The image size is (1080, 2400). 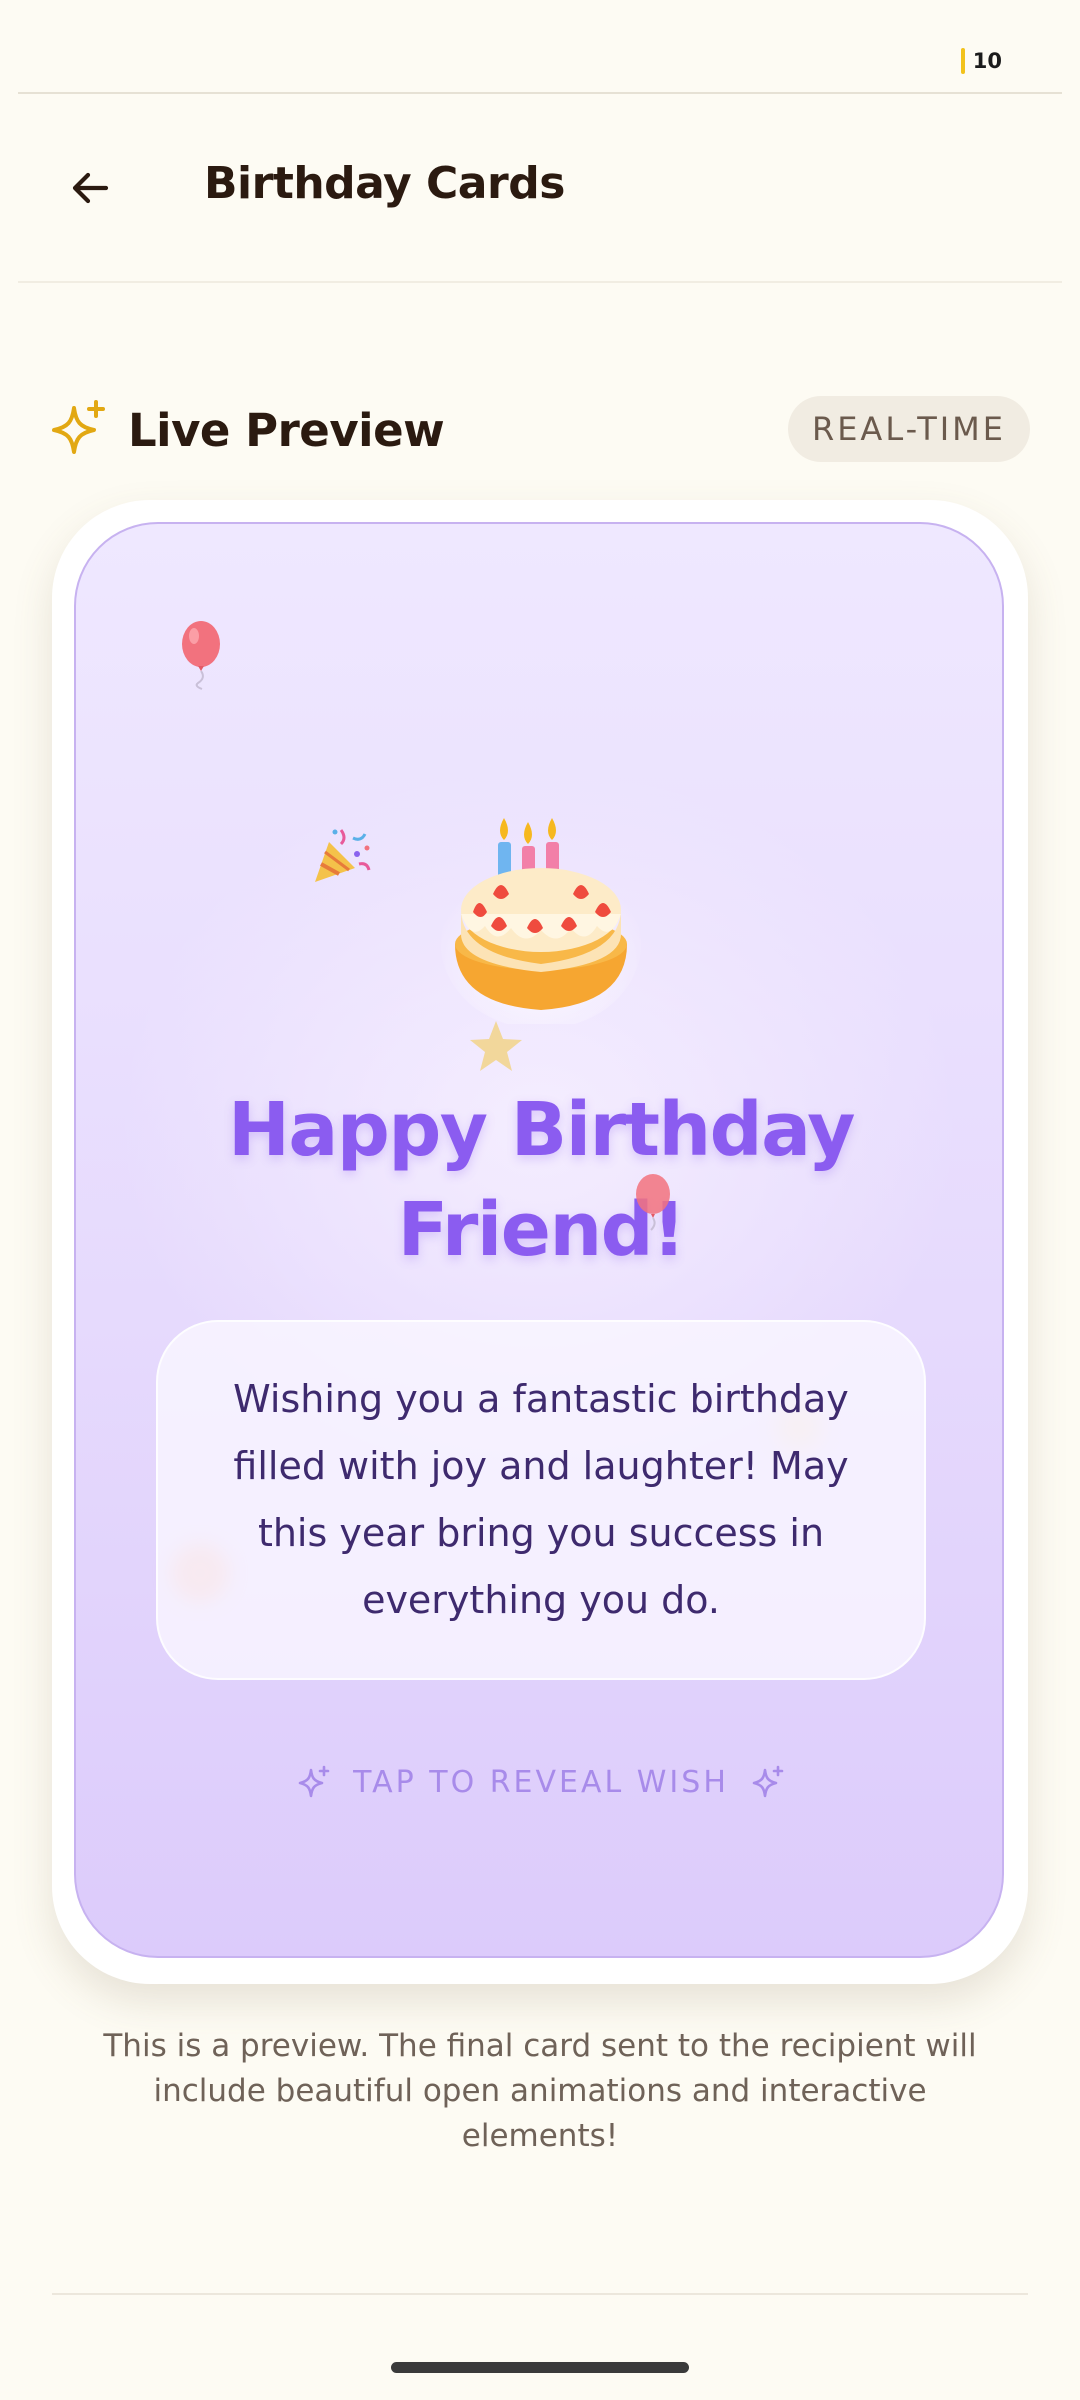 What do you see at coordinates (540, 46) in the screenshot?
I see `status-bar: 10` at bounding box center [540, 46].